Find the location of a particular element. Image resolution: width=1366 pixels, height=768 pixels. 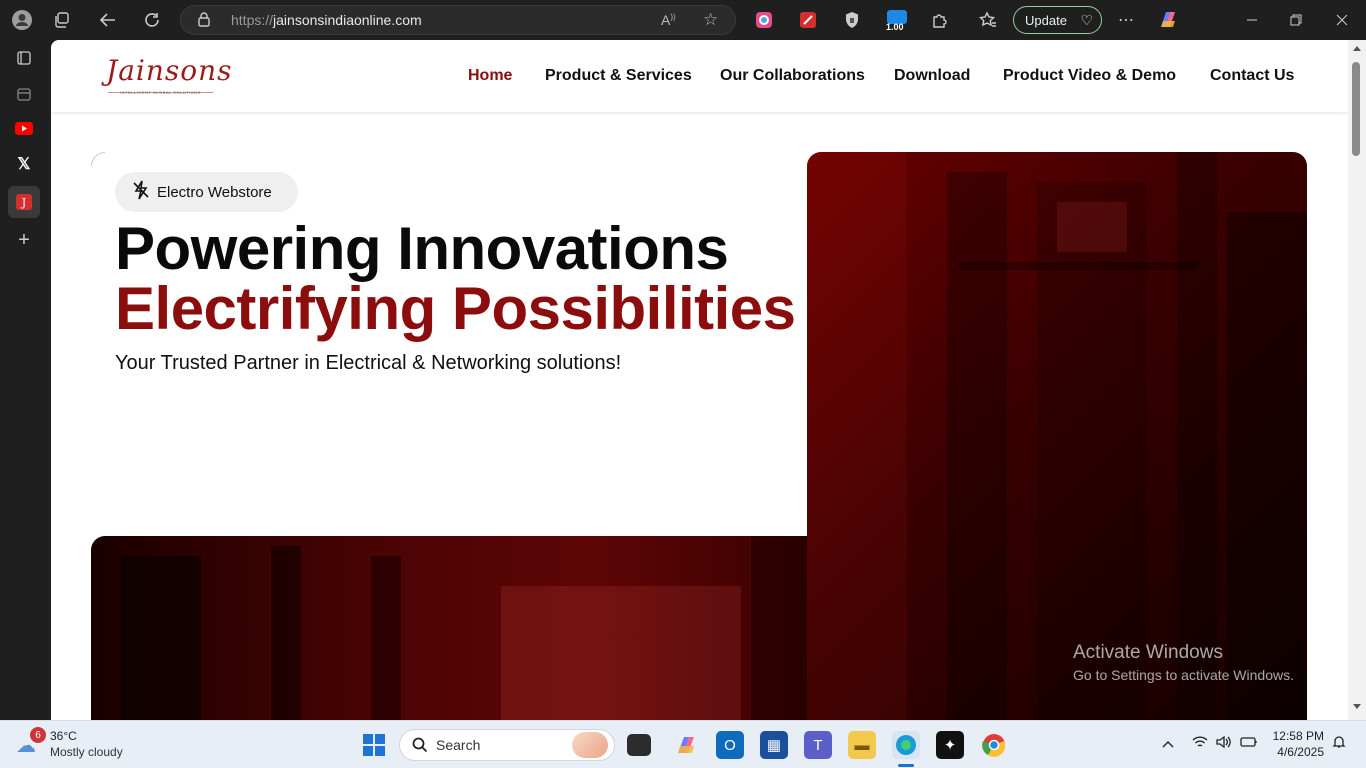

read-aloud-icon: A)) is located at coordinates (668, 20).